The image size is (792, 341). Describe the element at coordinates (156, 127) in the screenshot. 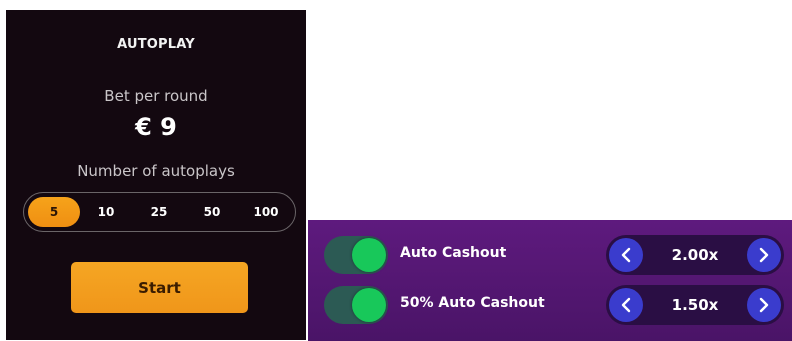

I see `bet-per-round-value: € 9` at that location.